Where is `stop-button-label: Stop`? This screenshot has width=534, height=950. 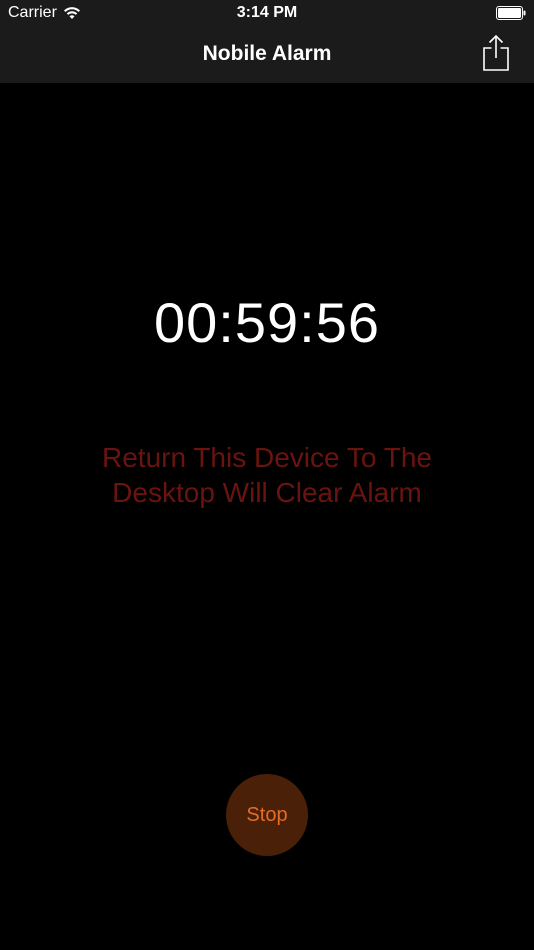 stop-button-label: Stop is located at coordinates (267, 814).